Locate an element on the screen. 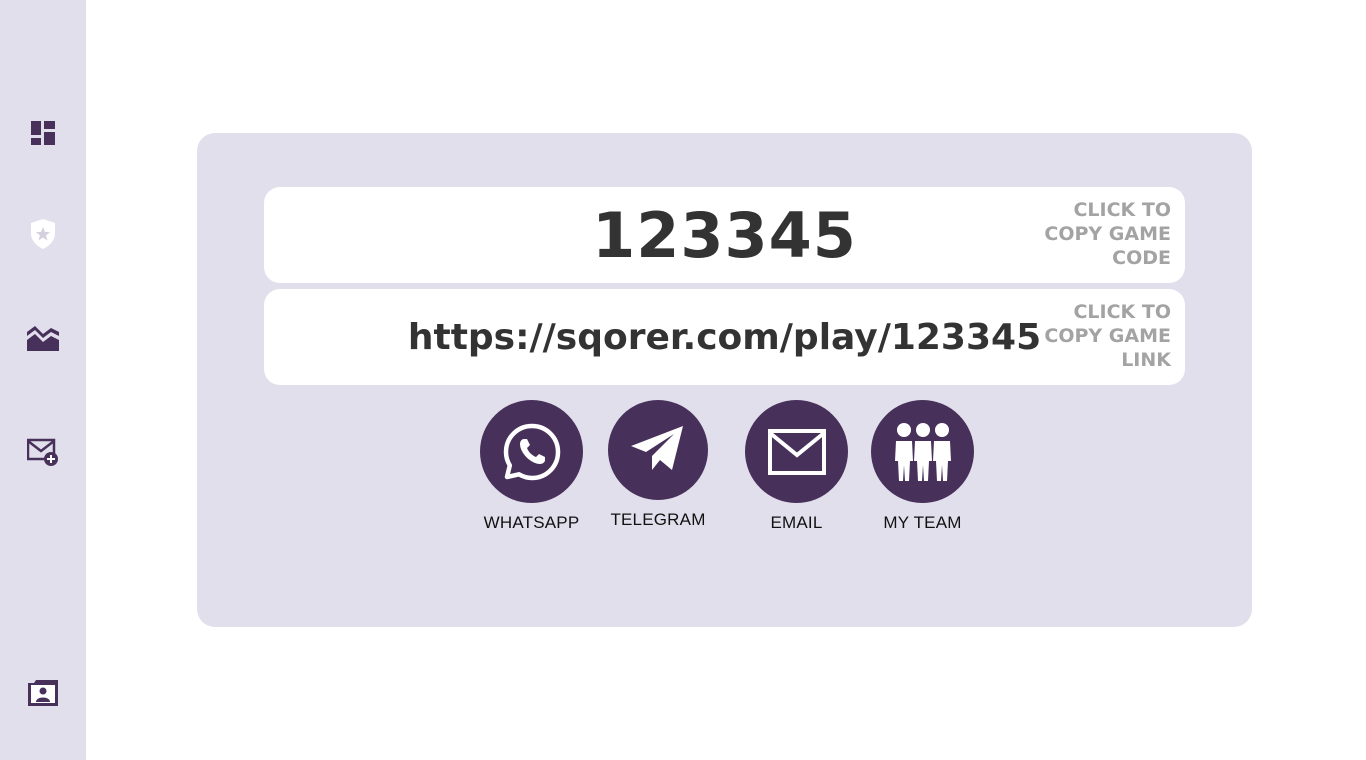 Image resolution: width=1366 pixels, height=760 pixels. my-team-share-button: MY TEAM is located at coordinates (922, 466).